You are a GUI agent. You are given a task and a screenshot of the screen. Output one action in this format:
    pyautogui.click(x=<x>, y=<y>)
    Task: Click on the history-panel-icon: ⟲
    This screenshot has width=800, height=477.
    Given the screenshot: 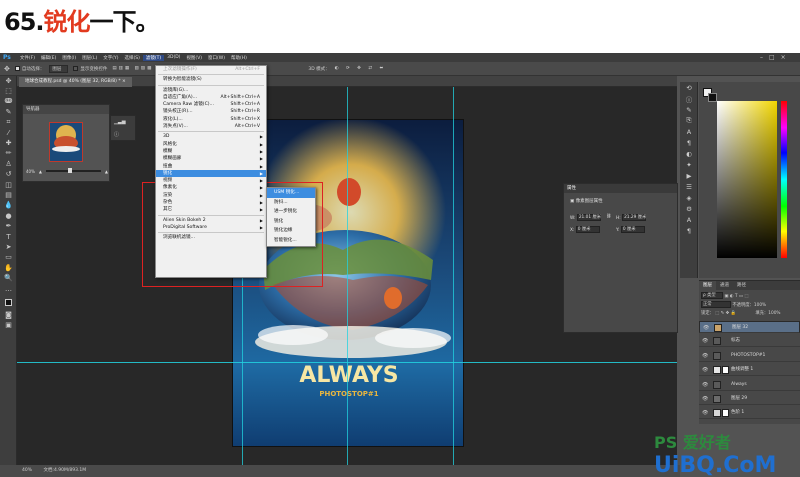 What is the action you would take?
    pyautogui.click(x=689, y=87)
    